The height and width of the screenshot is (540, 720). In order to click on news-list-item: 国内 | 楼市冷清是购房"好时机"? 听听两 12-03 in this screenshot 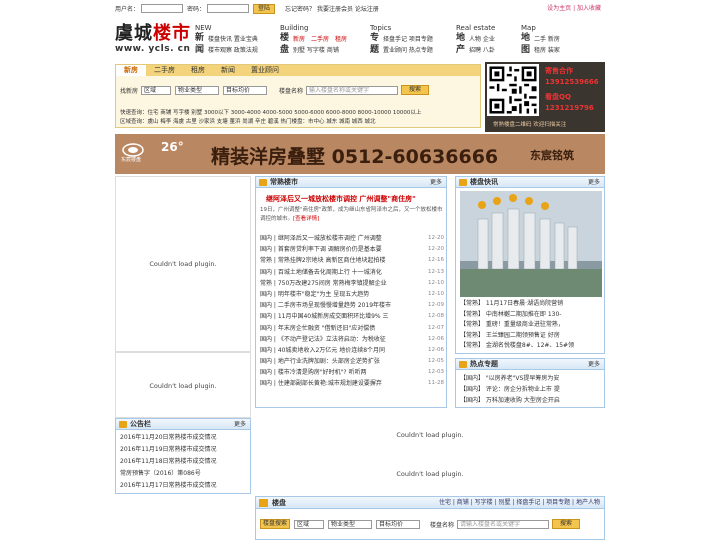, I will do `click(352, 372)`.